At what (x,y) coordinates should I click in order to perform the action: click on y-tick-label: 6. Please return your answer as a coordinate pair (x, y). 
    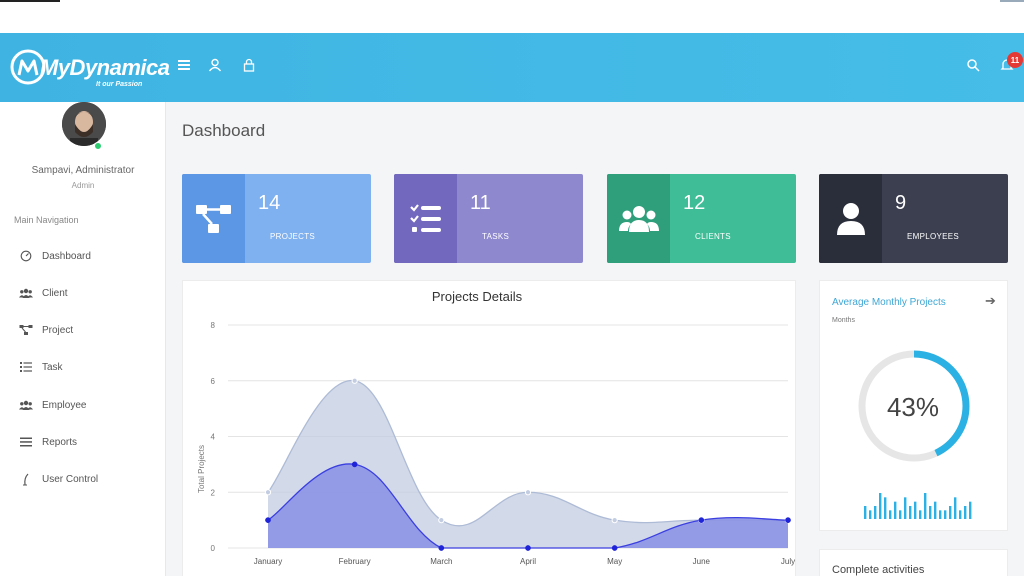
    Looking at the image, I should click on (213, 381).